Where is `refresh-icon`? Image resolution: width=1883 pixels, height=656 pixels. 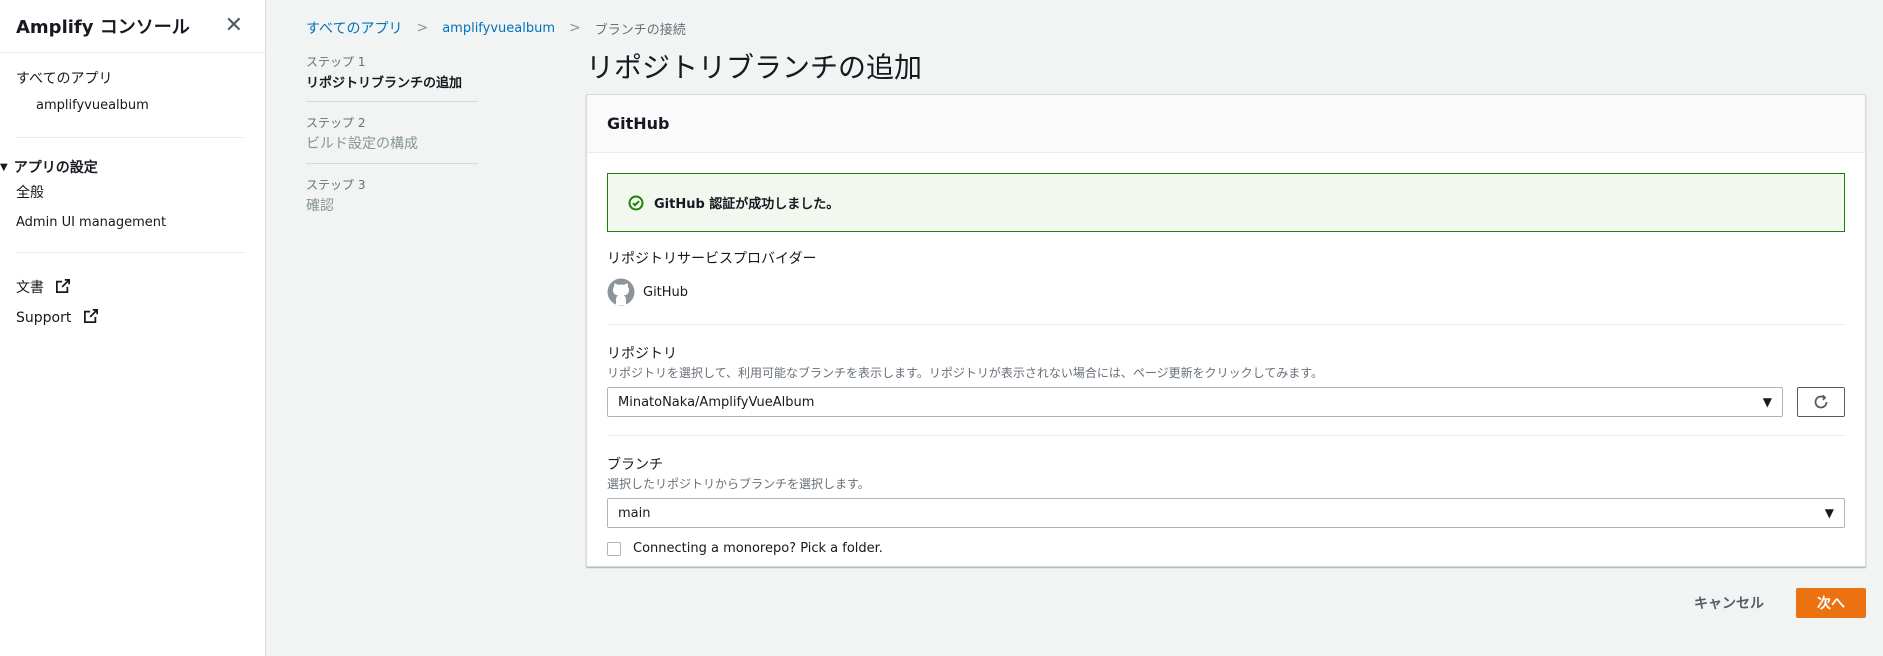 refresh-icon is located at coordinates (1821, 401).